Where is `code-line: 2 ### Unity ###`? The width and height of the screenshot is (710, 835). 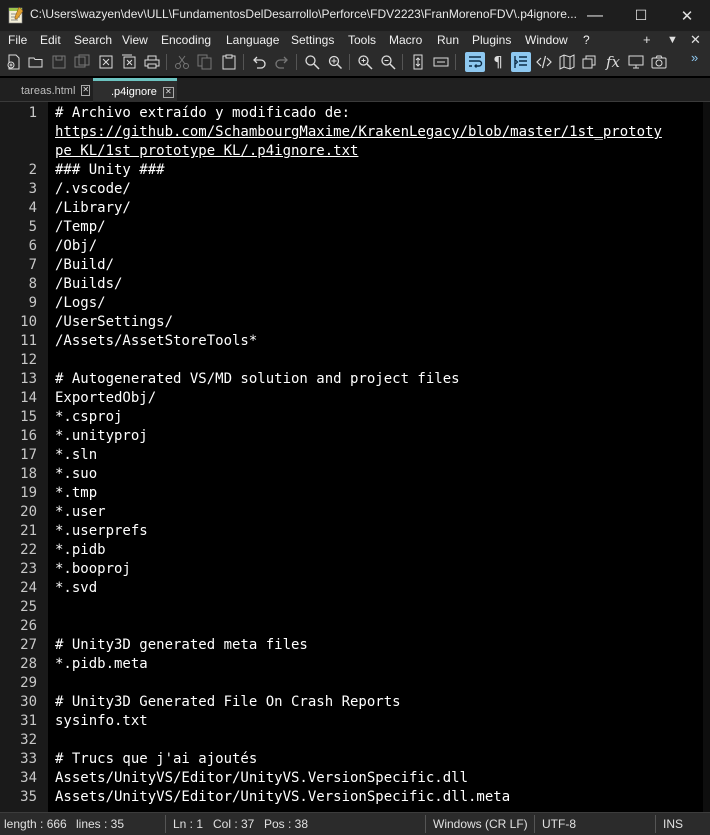
code-line: 2 ### Unity ### is located at coordinates (355, 170).